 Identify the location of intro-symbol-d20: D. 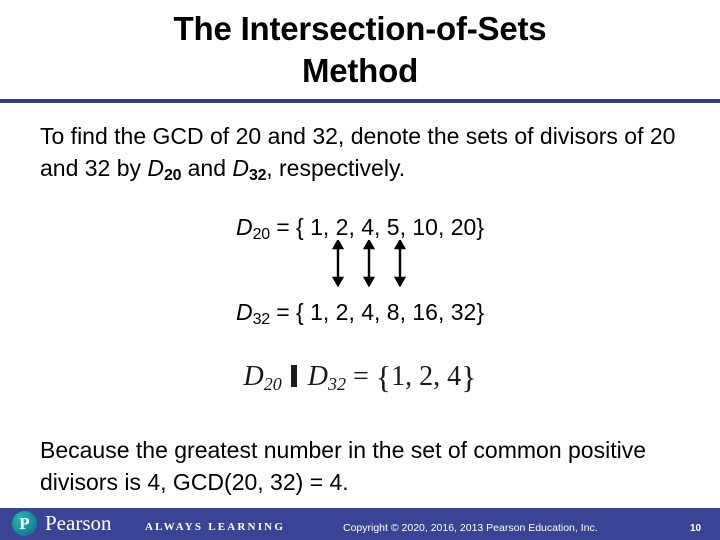
(156, 168).